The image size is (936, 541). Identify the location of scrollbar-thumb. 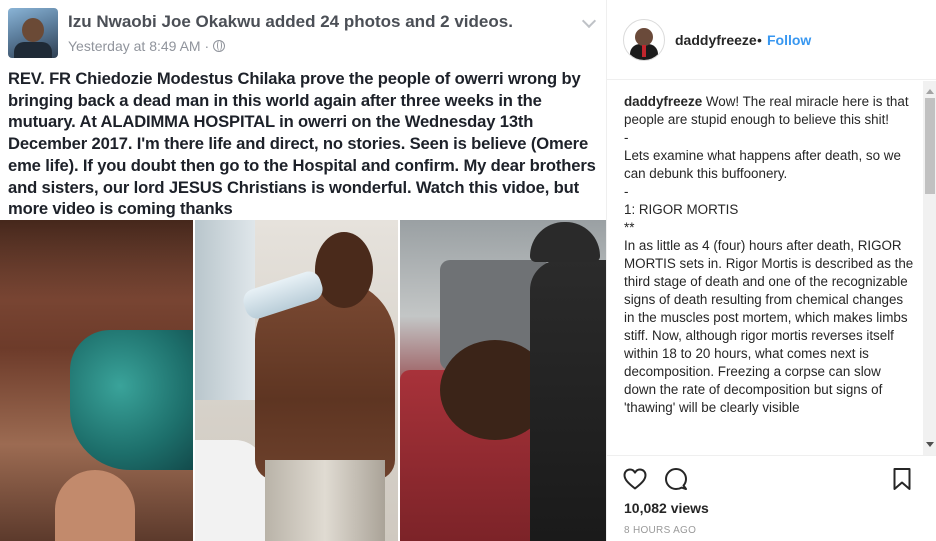
(930, 146).